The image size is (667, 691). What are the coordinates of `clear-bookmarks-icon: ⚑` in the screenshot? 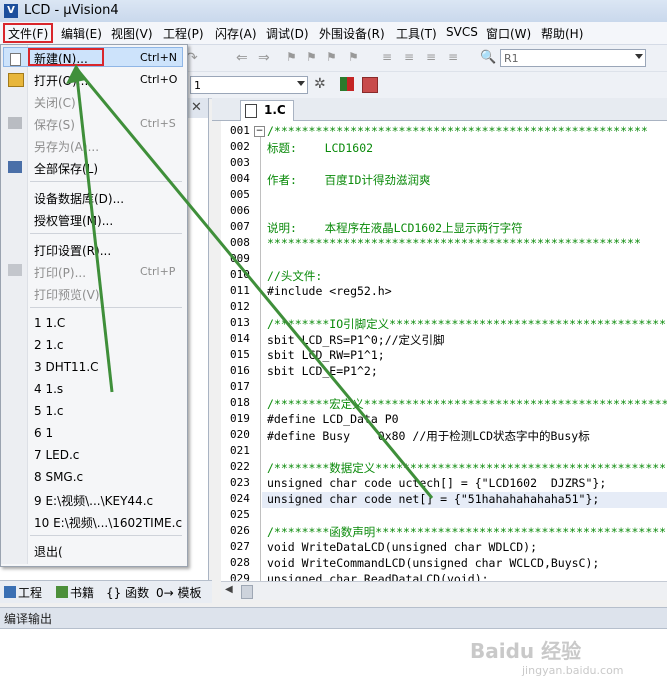 It's located at (356, 58).